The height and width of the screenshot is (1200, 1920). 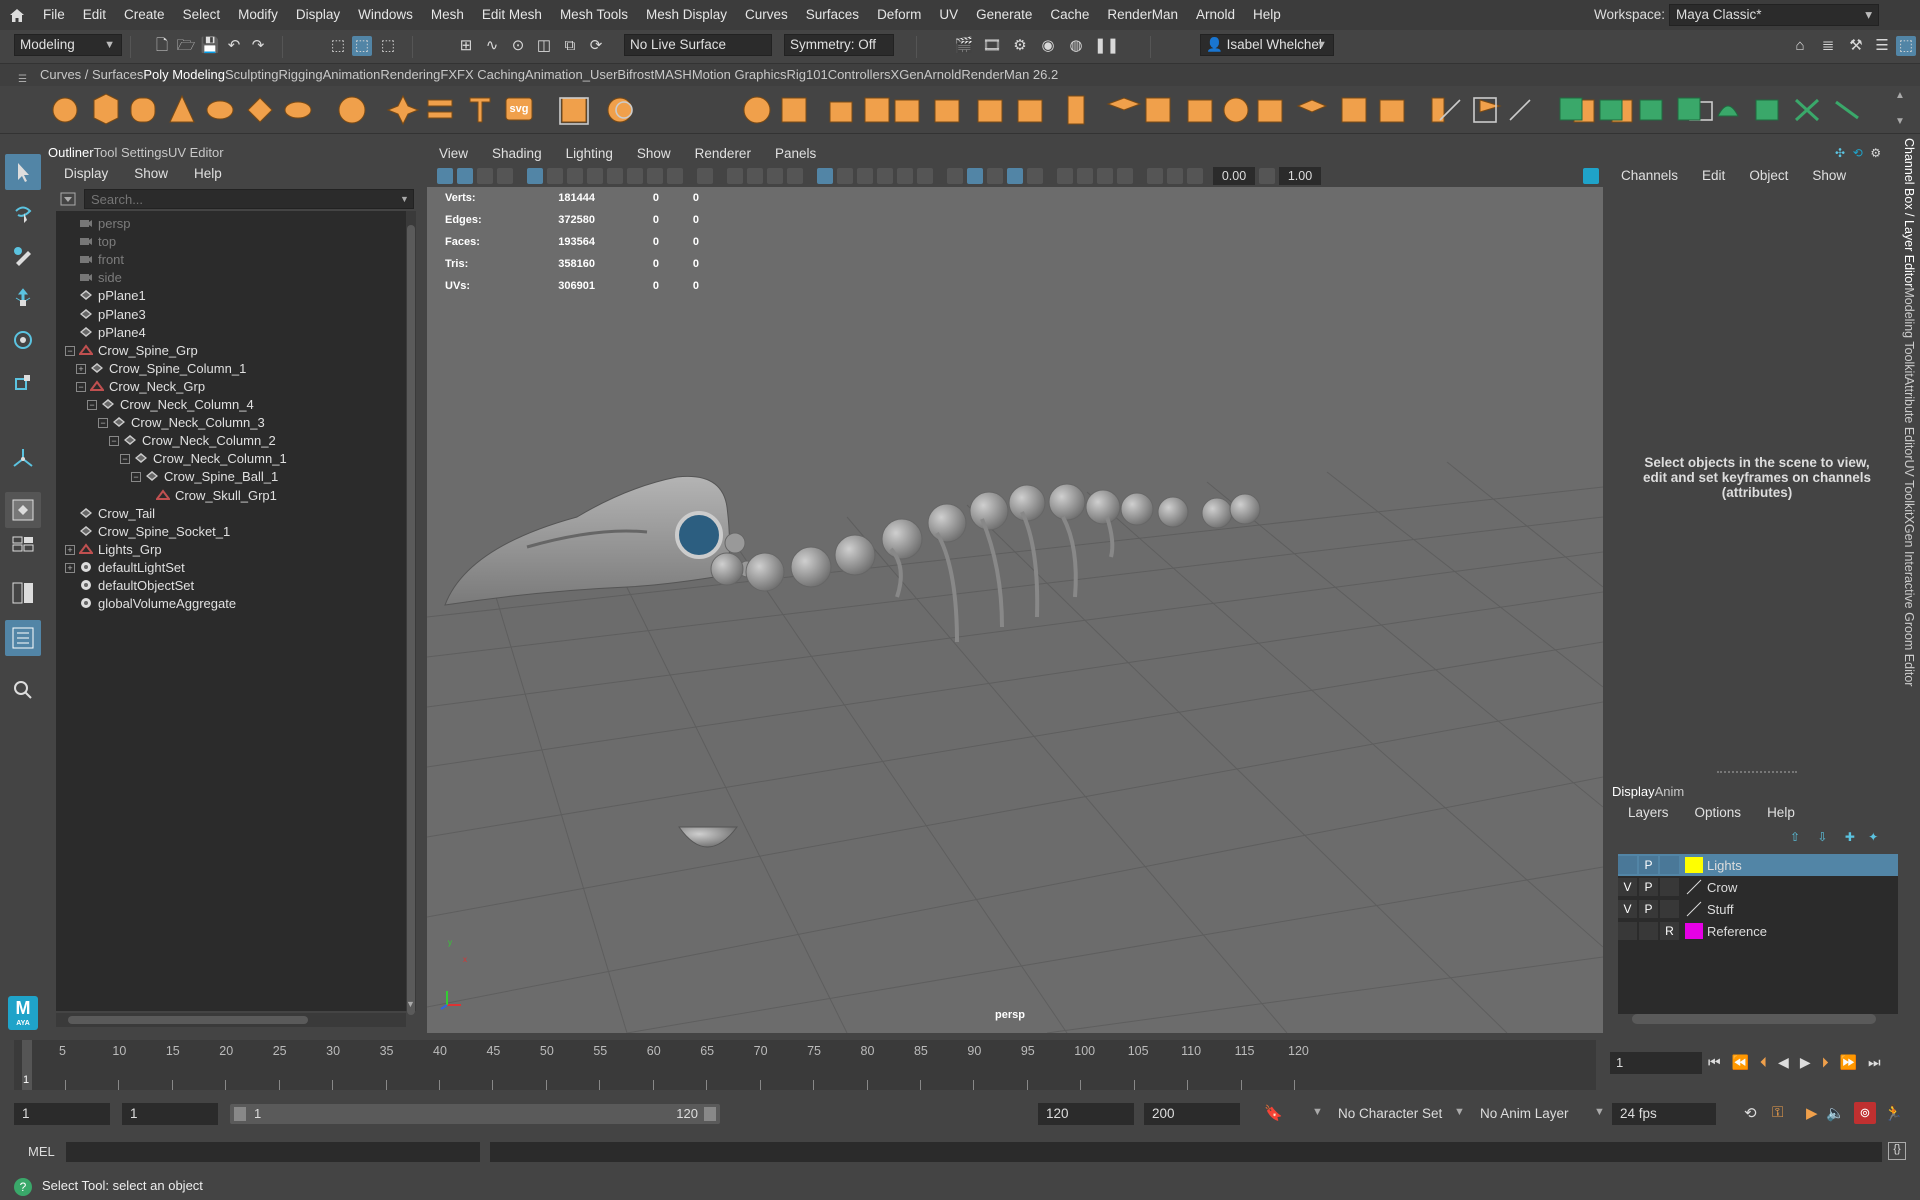 What do you see at coordinates (518, 46) in the screenshot?
I see `snap-point-icon: ⊙` at bounding box center [518, 46].